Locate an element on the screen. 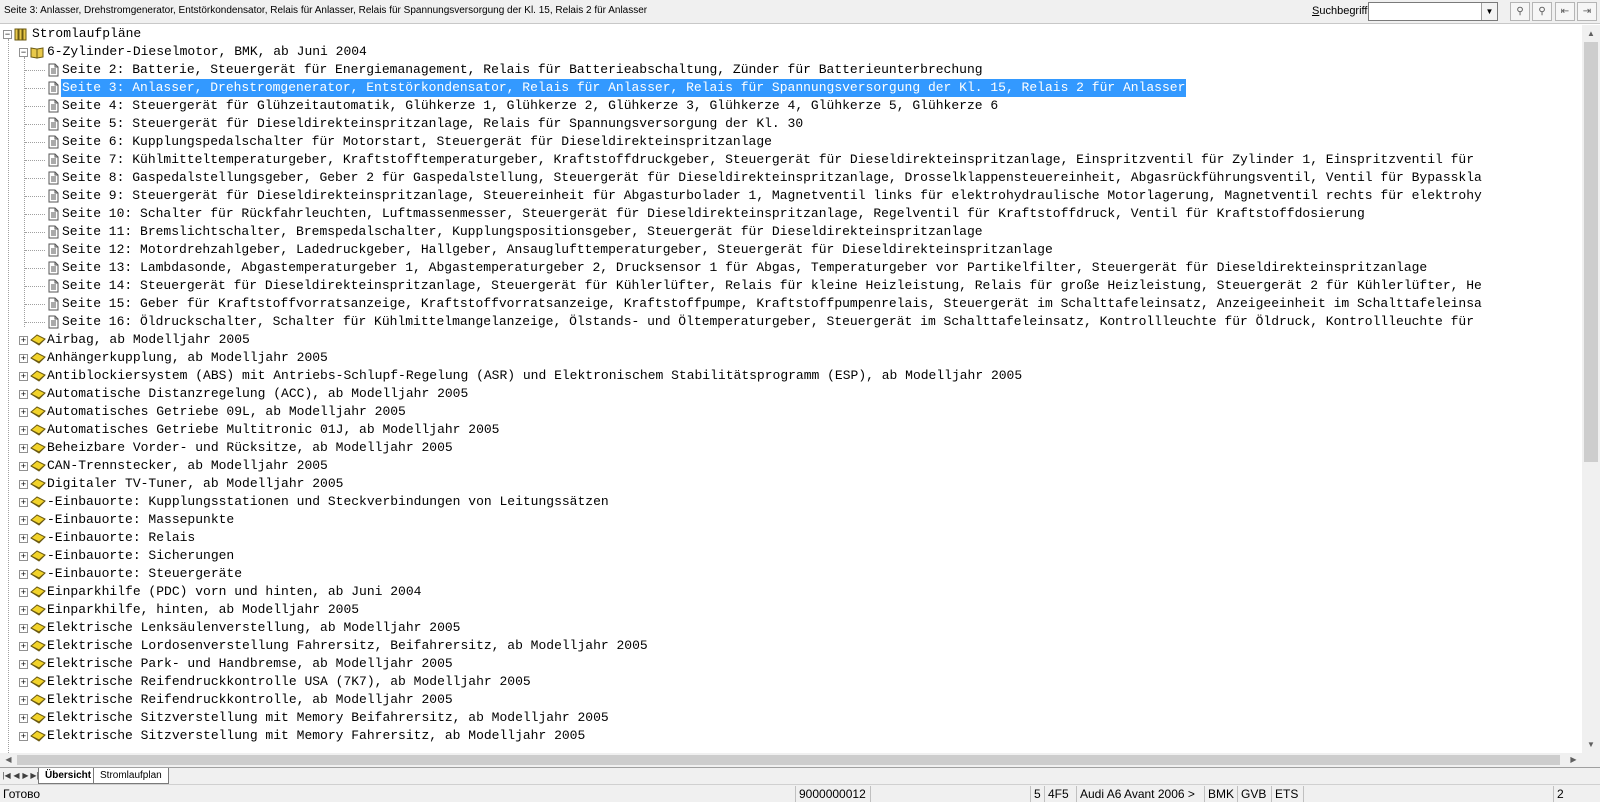  tree-group-item: + -Einbauorte: Relais is located at coordinates (791, 538).